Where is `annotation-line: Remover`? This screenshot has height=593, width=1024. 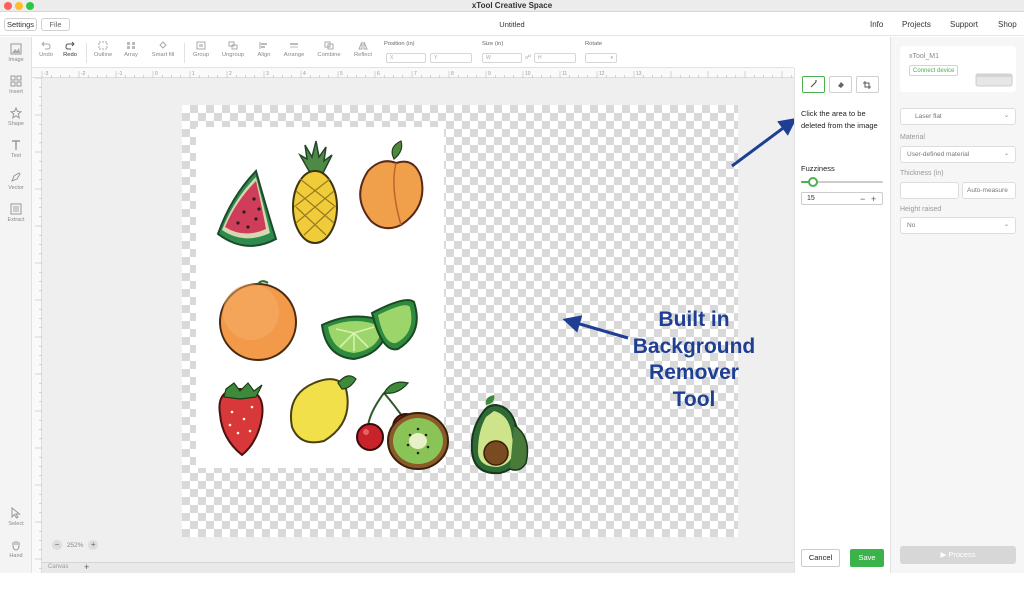
annotation-line: Remover is located at coordinates (694, 372).